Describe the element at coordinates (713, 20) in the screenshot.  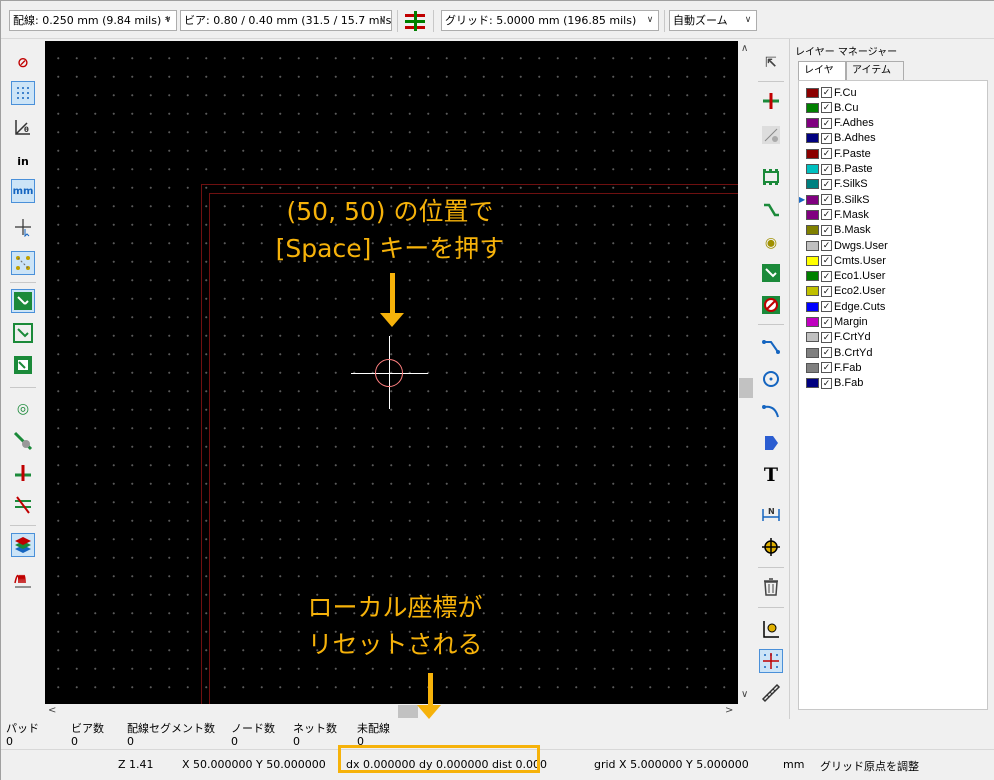
I see `zoom-select: 自動ズーム ∨` at that location.